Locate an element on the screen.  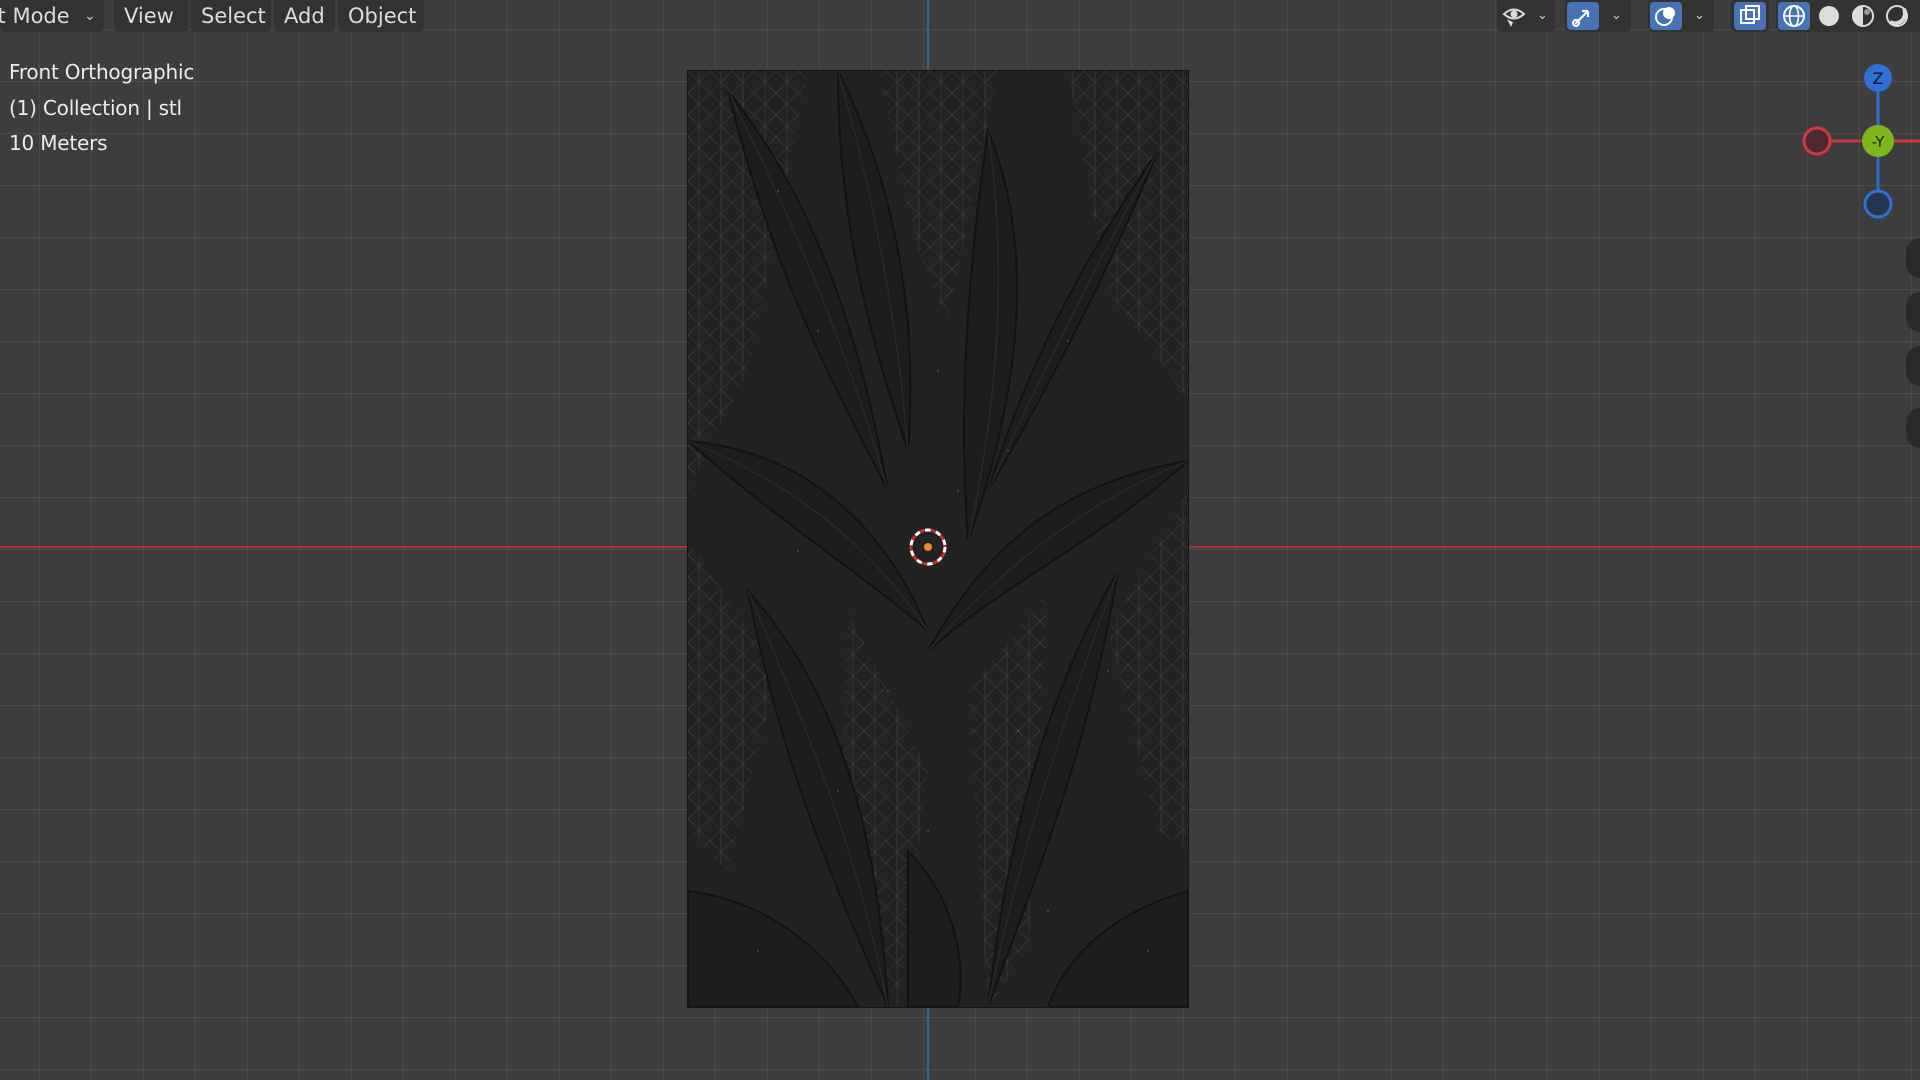
object-menu: Object is located at coordinates (381, 16).